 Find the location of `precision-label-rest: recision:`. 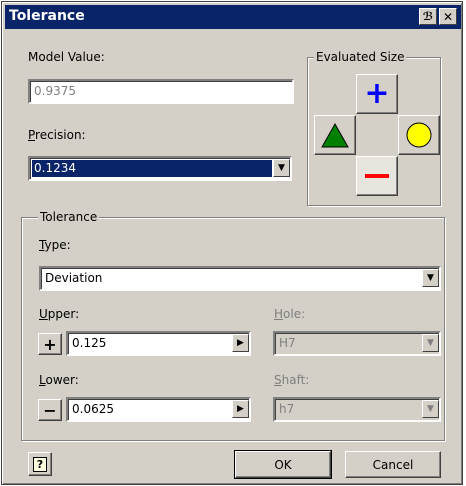

precision-label-rest: recision: is located at coordinates (60, 135).